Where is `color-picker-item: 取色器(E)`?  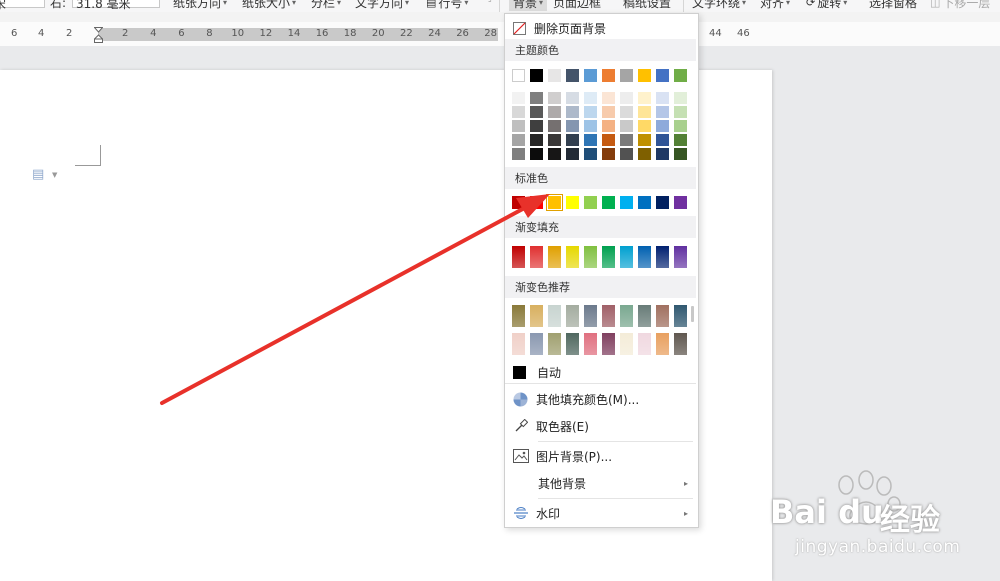 color-picker-item: 取色器(E) is located at coordinates (600, 426).